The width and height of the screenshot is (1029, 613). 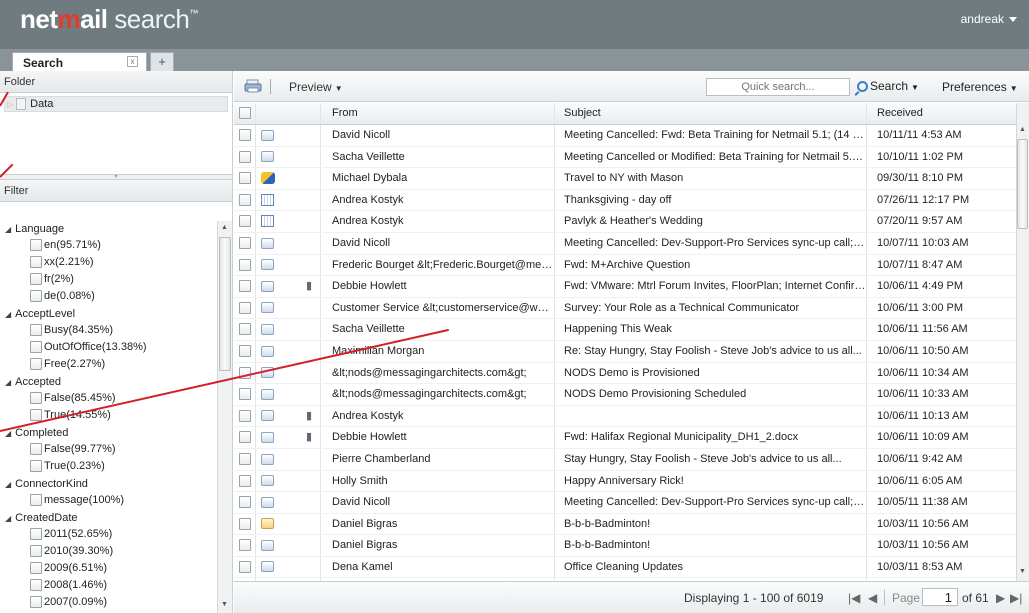 I want to click on filter-option: 2007(0.09%), so click(x=109, y=603).